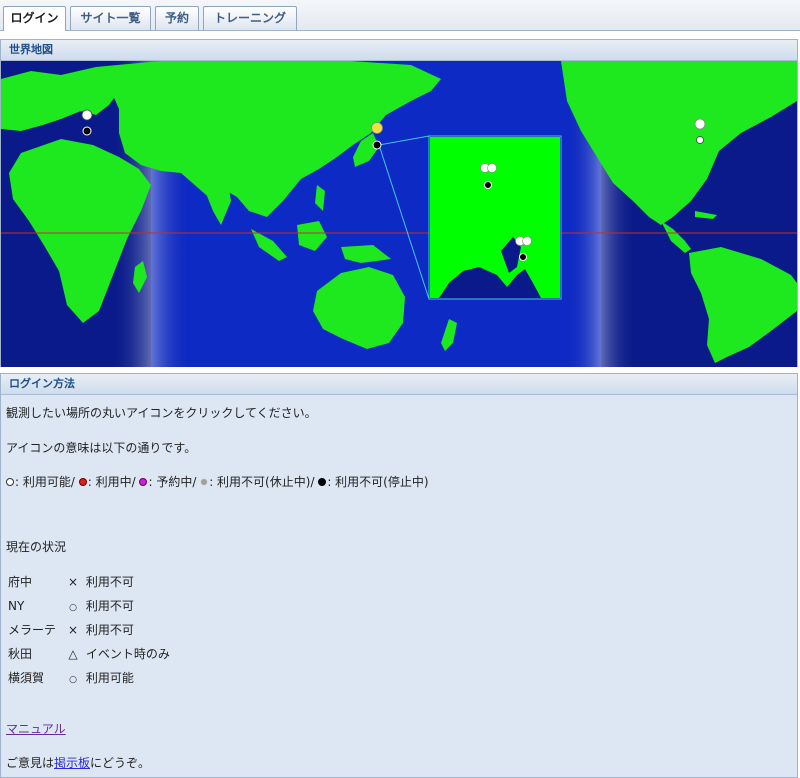  I want to click on feedback-suffix: にどうぞ。, so click(120, 763).